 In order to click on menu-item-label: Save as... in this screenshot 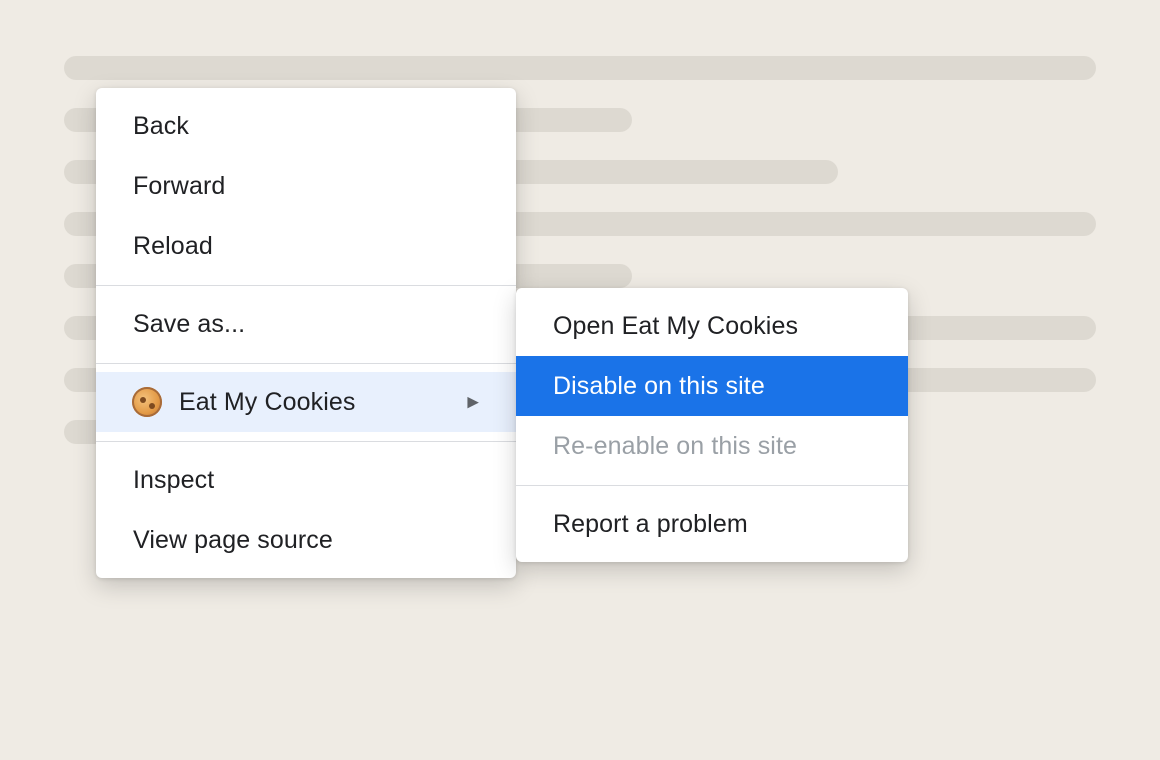, I will do `click(189, 323)`.